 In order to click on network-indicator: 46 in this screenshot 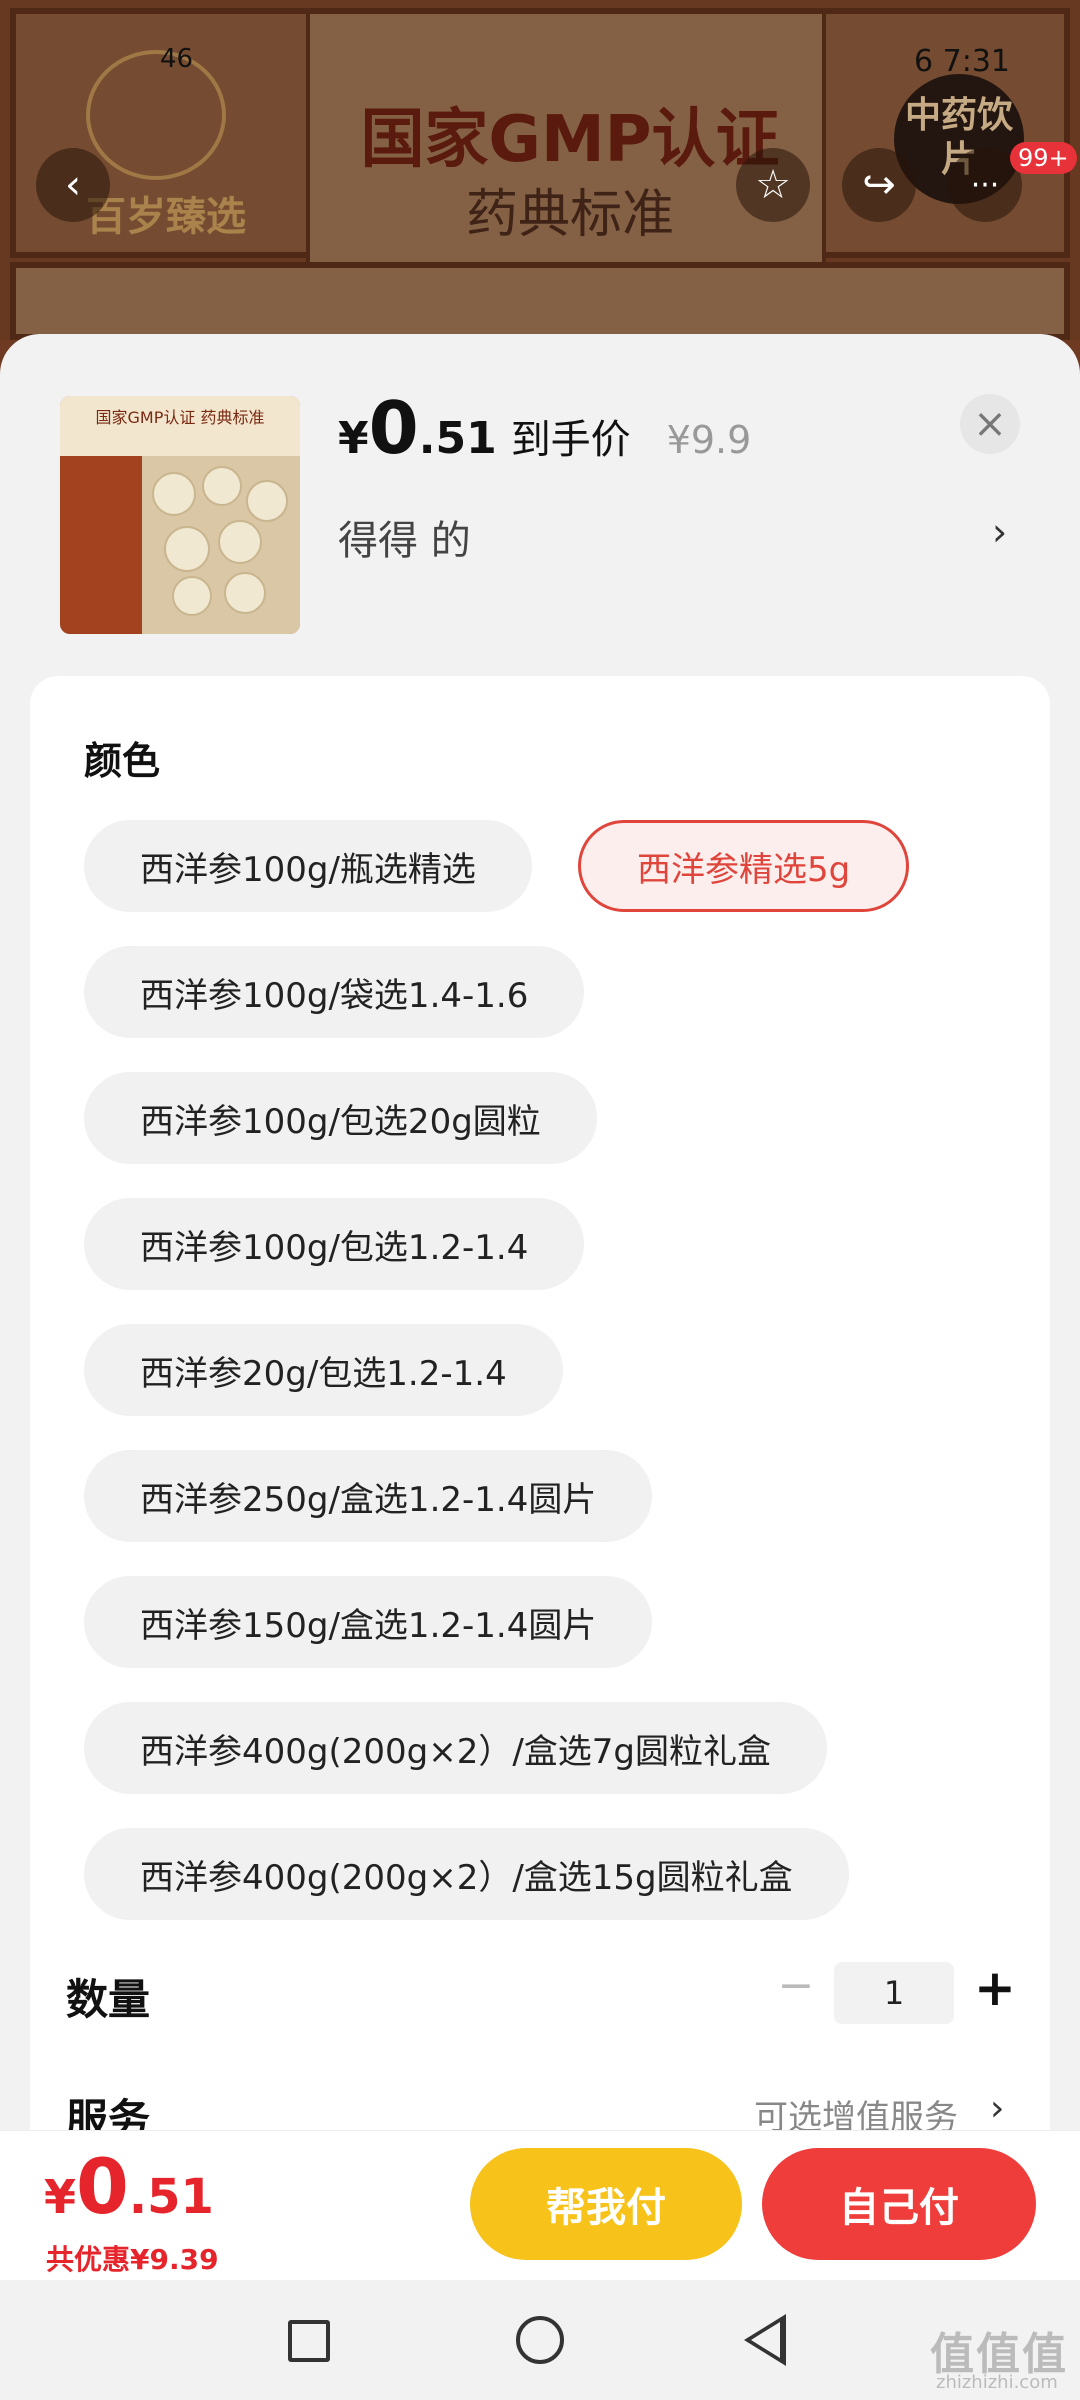, I will do `click(177, 59)`.